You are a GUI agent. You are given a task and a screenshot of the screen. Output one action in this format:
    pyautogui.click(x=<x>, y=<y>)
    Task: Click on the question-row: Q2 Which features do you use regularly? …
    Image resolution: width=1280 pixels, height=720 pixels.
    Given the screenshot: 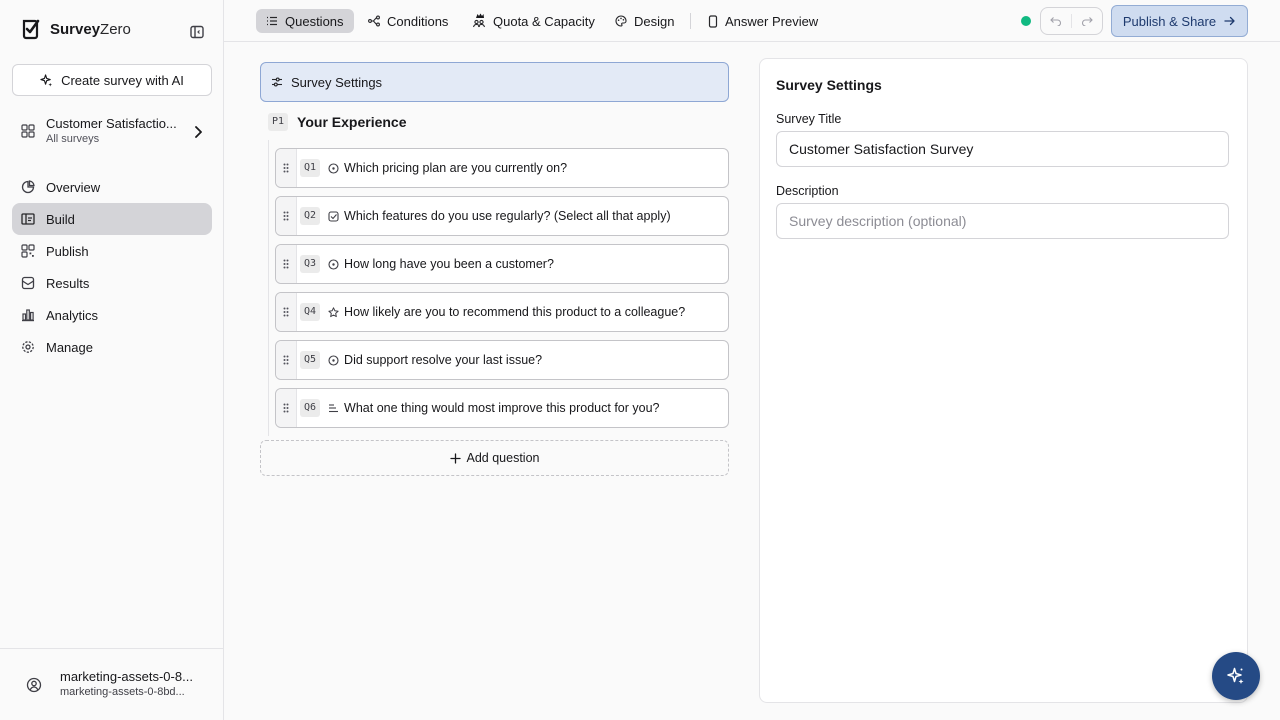 What is the action you would take?
    pyautogui.click(x=502, y=216)
    